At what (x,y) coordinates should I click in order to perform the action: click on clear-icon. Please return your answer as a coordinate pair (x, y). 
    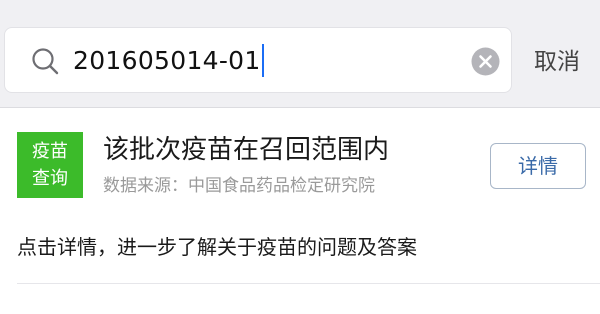
    Looking at the image, I should click on (485, 61).